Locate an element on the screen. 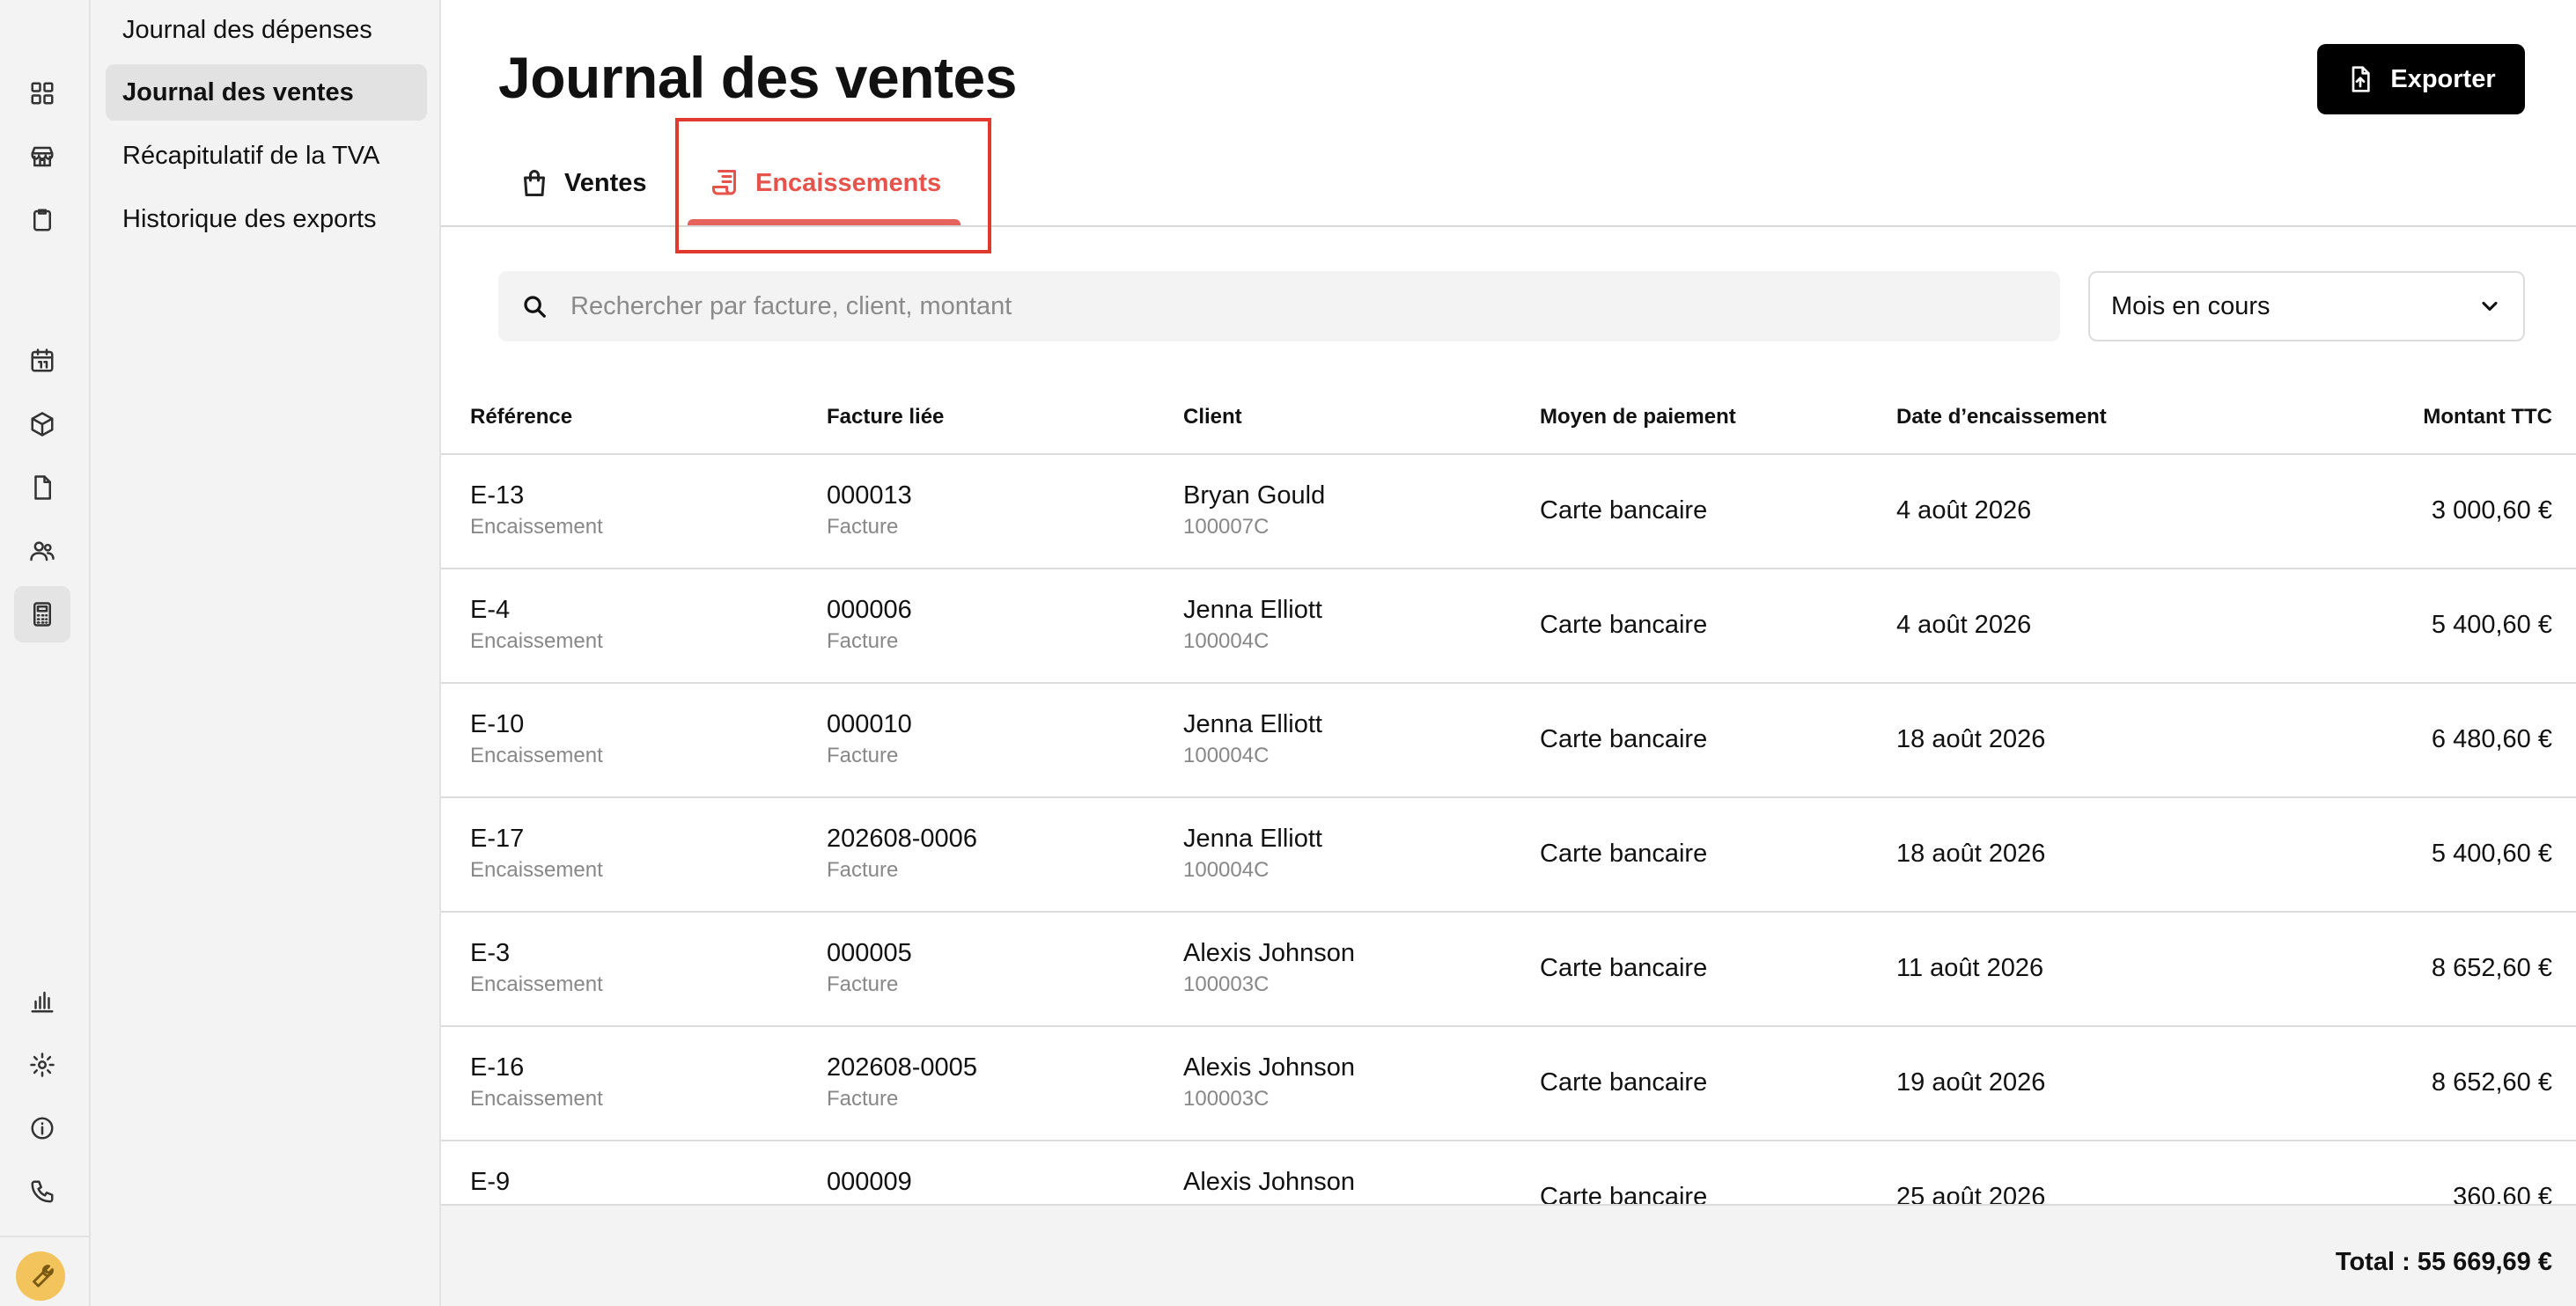 This screenshot has width=2576, height=1306. facture-value: 000013 is located at coordinates (869, 495).